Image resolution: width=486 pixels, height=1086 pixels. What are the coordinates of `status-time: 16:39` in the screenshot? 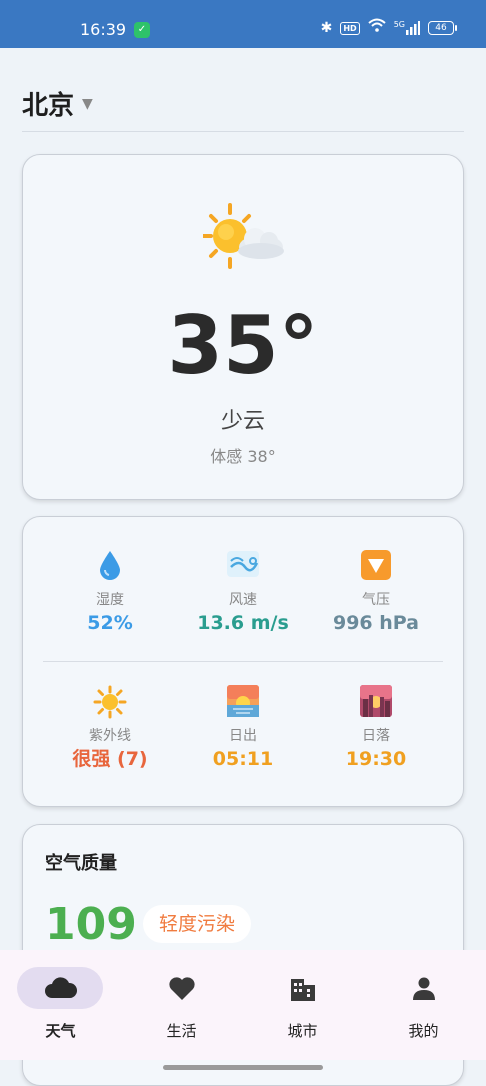 It's located at (103, 29).